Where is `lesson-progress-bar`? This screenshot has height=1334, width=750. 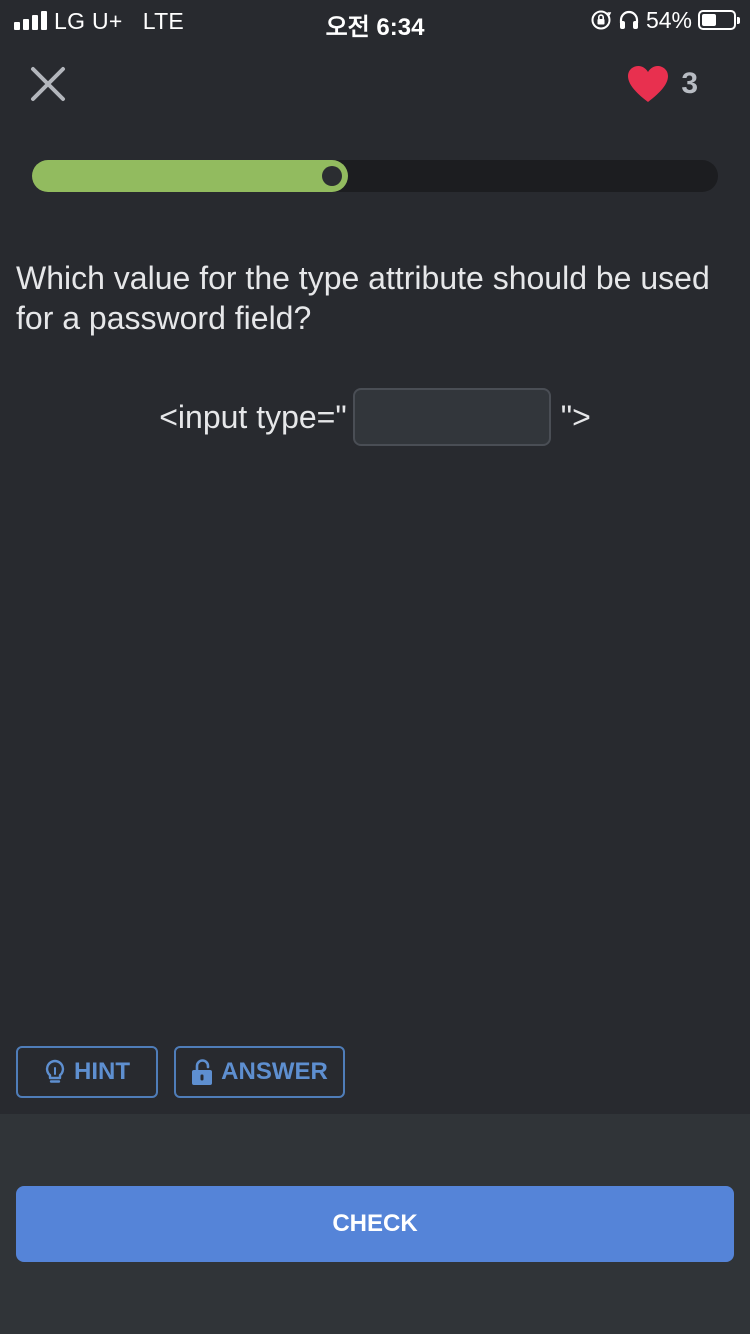 lesson-progress-bar is located at coordinates (375, 176).